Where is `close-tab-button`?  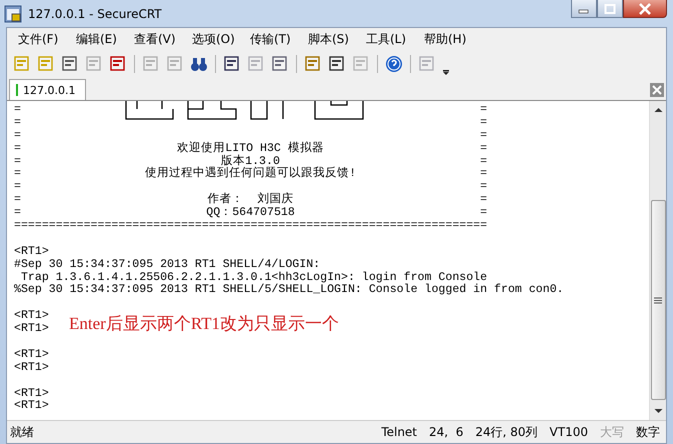 close-tab-button is located at coordinates (657, 90).